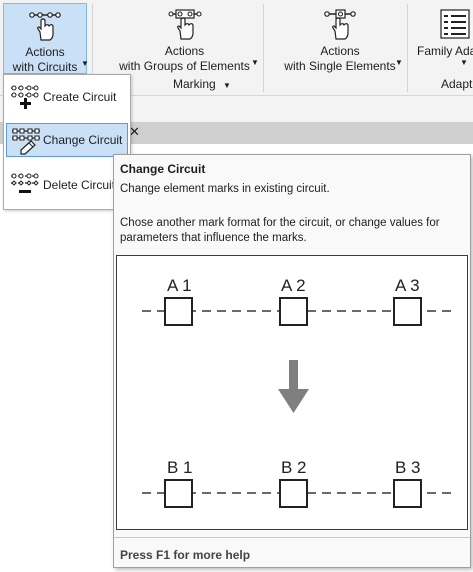 This screenshot has width=473, height=572. Describe the element at coordinates (83, 140) in the screenshot. I see `menu-item-label: Change Circuit` at that location.